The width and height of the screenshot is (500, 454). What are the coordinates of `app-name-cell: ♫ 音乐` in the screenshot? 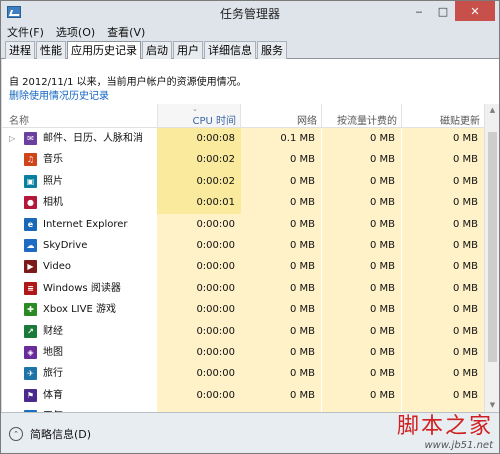 It's located at (79, 160).